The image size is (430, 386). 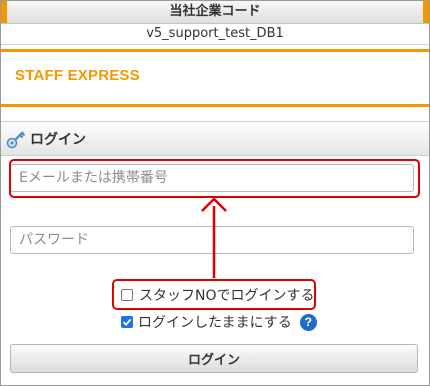 I want to click on annotation-arrow, so click(x=214, y=237).